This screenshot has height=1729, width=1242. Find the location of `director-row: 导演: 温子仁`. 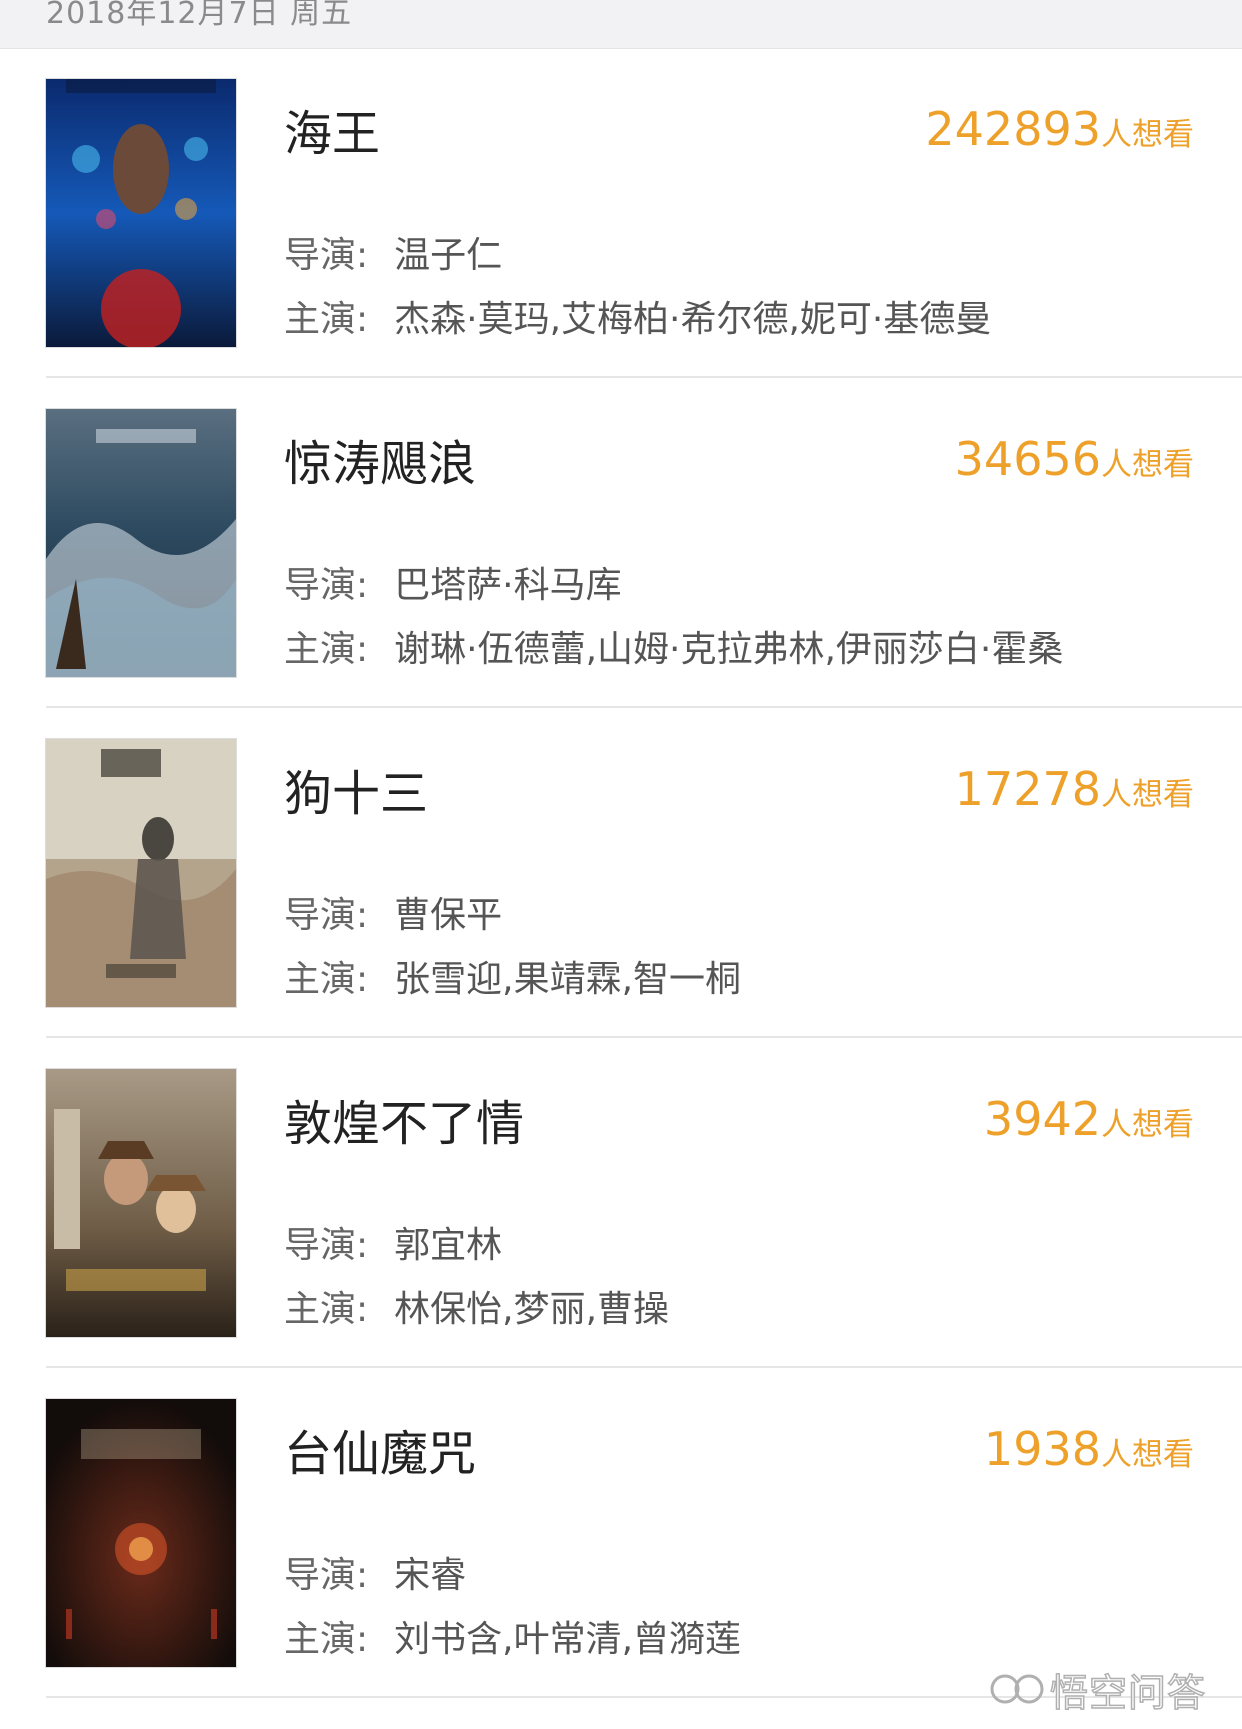

director-row: 导演: 温子仁 is located at coordinates (393, 252).